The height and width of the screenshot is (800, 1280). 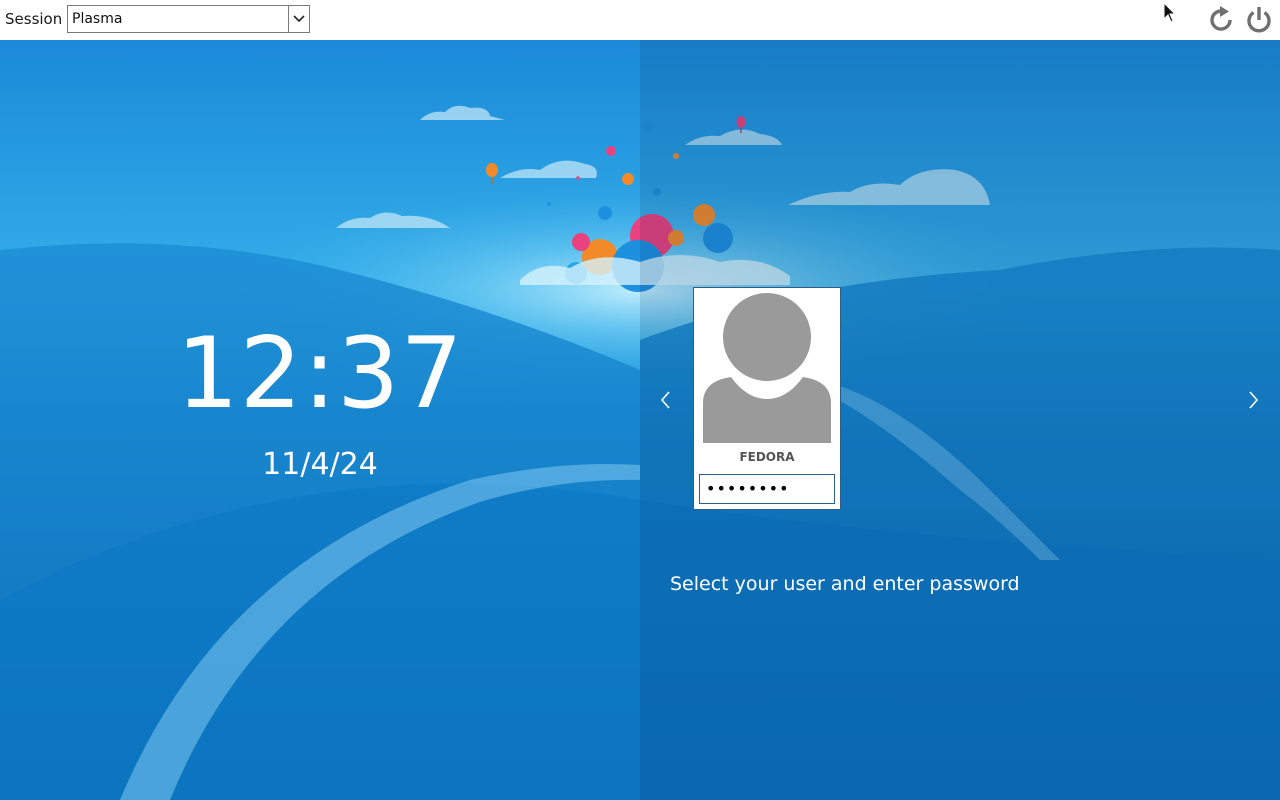 What do you see at coordinates (767, 457) in the screenshot?
I see `user-name: FEDORA` at bounding box center [767, 457].